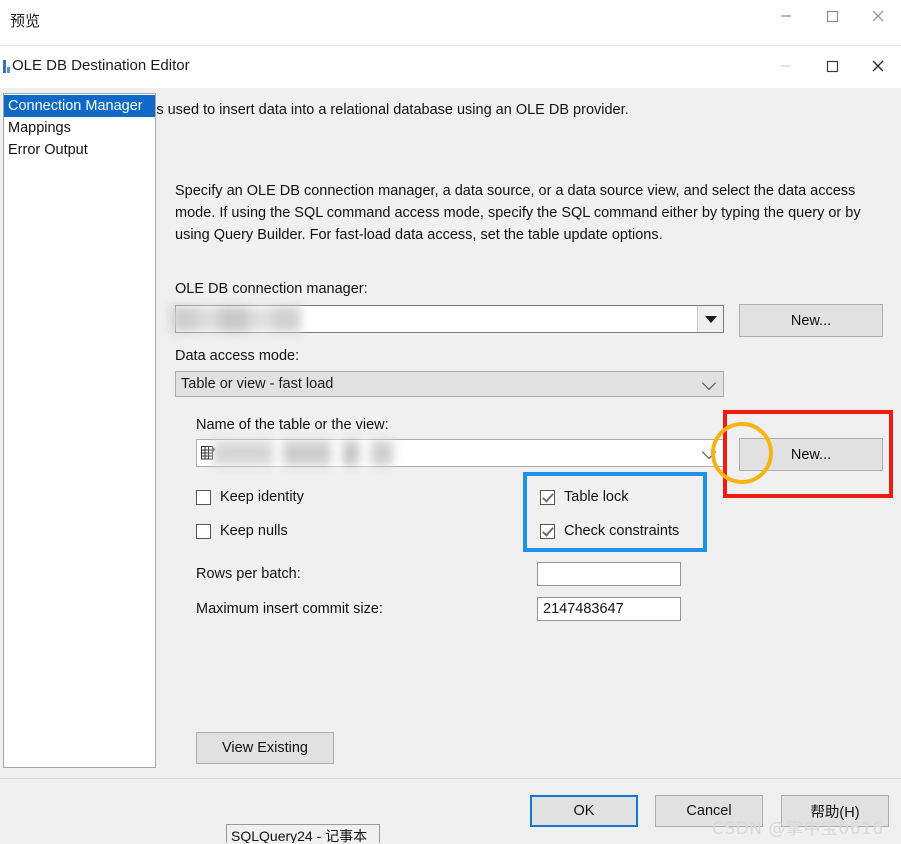 The image size is (901, 844). Describe the element at coordinates (609, 609) in the screenshot. I see `max-insert-commit-size-input: 2147483647` at that location.